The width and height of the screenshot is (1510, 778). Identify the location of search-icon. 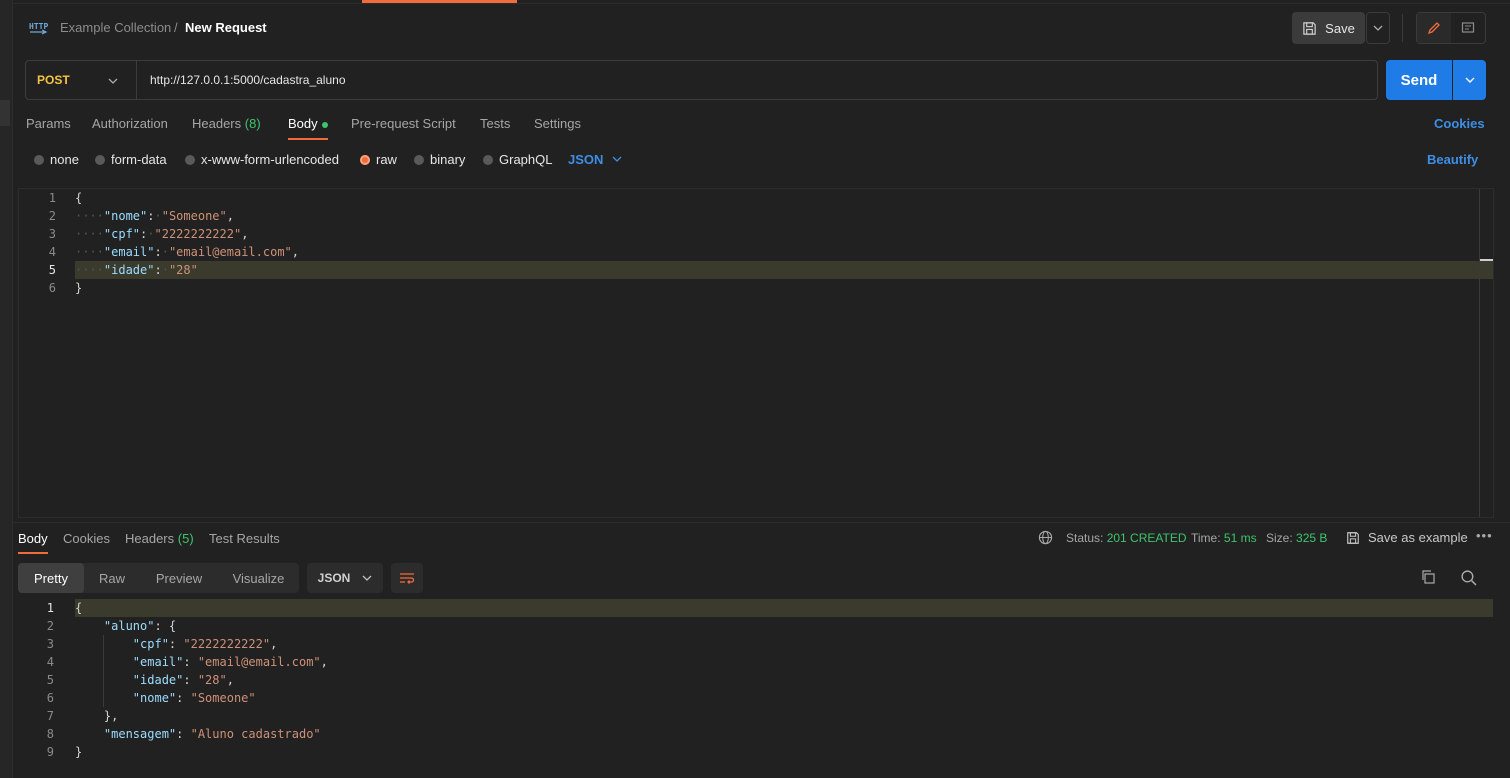
(1468, 579).